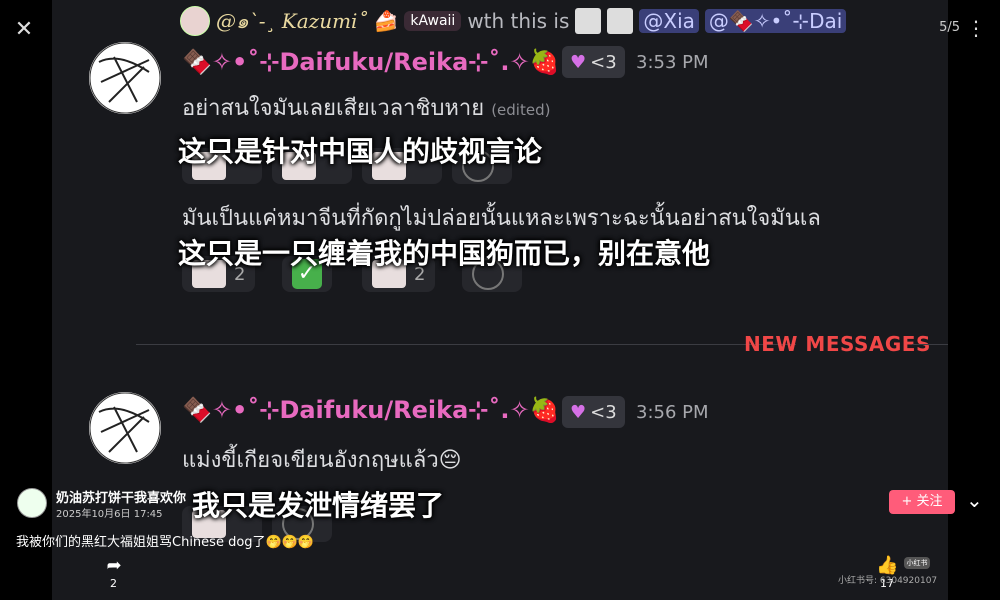  Describe the element at coordinates (672, 62) in the screenshot. I see `timestamp: 3:53 PM` at that location.